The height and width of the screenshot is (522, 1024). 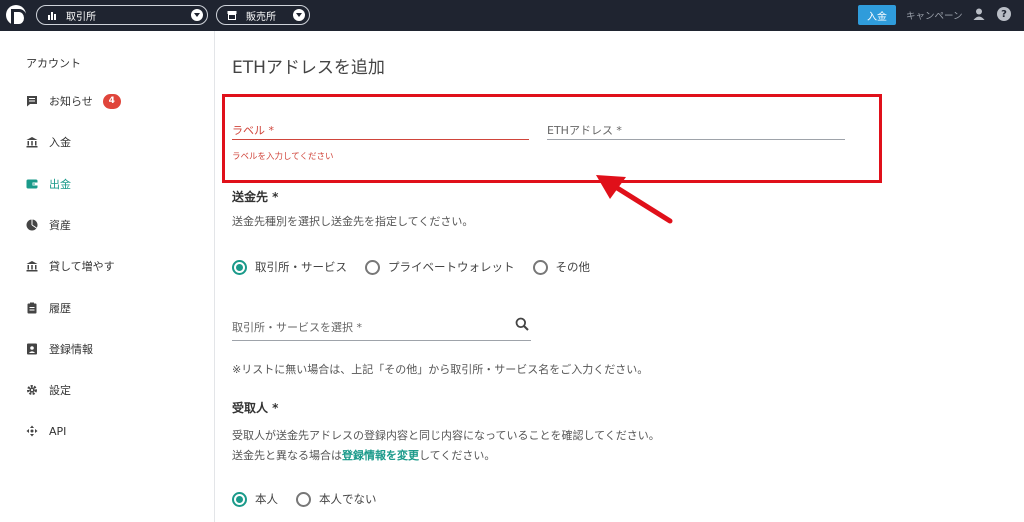 I want to click on store-selector: 販売所, so click(x=263, y=15).